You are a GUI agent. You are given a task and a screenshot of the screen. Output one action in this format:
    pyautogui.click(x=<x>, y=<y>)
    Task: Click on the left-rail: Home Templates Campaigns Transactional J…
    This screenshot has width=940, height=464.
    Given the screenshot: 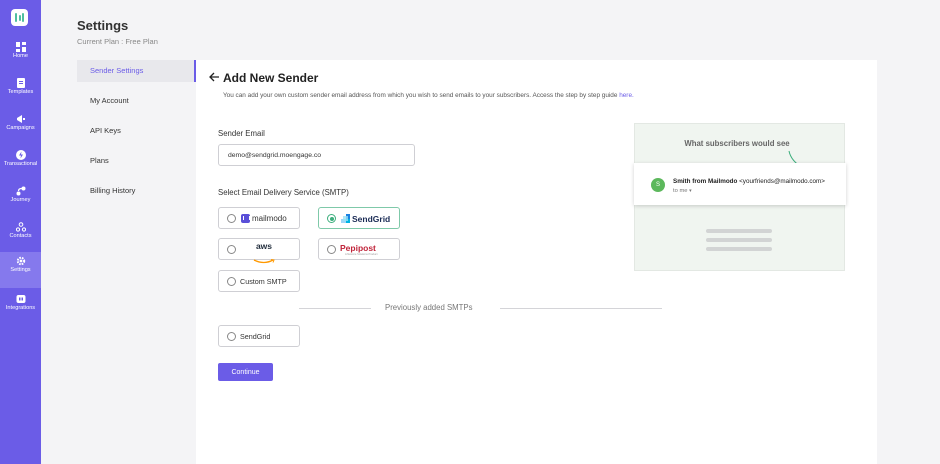 What is the action you would take?
    pyautogui.click(x=20, y=232)
    